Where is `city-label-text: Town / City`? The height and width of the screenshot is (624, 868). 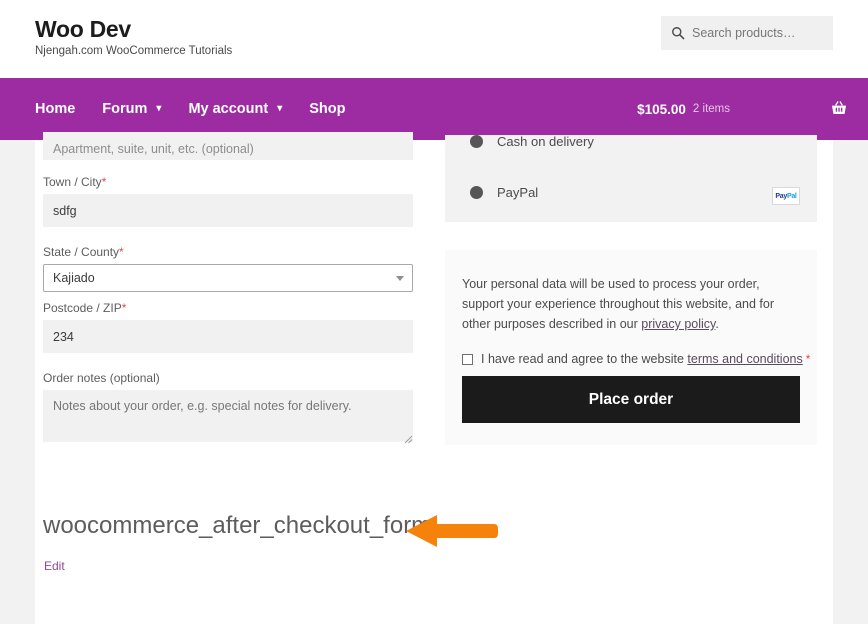
city-label-text: Town / City is located at coordinates (72, 182).